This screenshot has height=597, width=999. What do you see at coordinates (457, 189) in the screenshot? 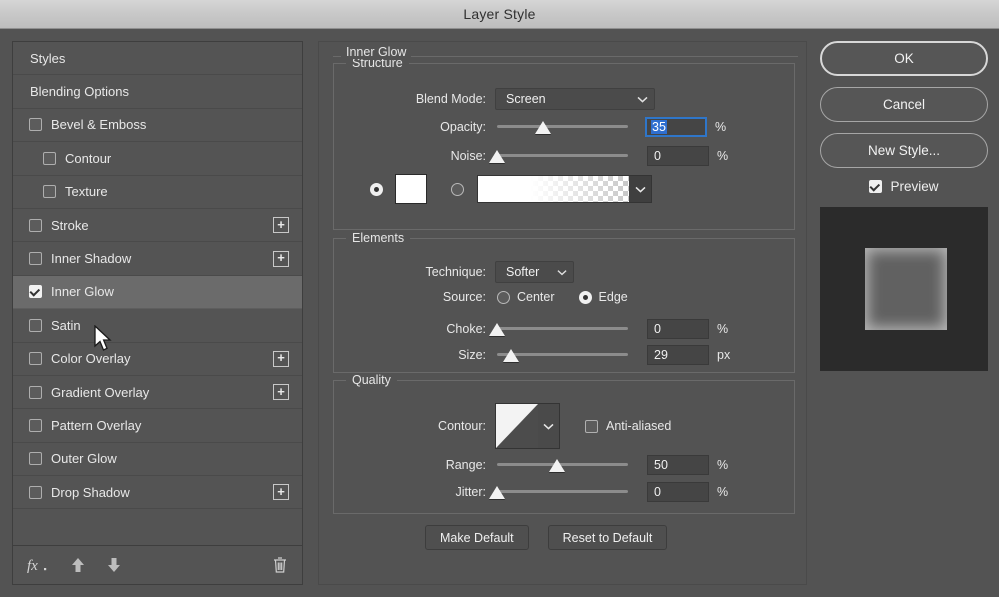
I see `gradient-fill-radio` at bounding box center [457, 189].